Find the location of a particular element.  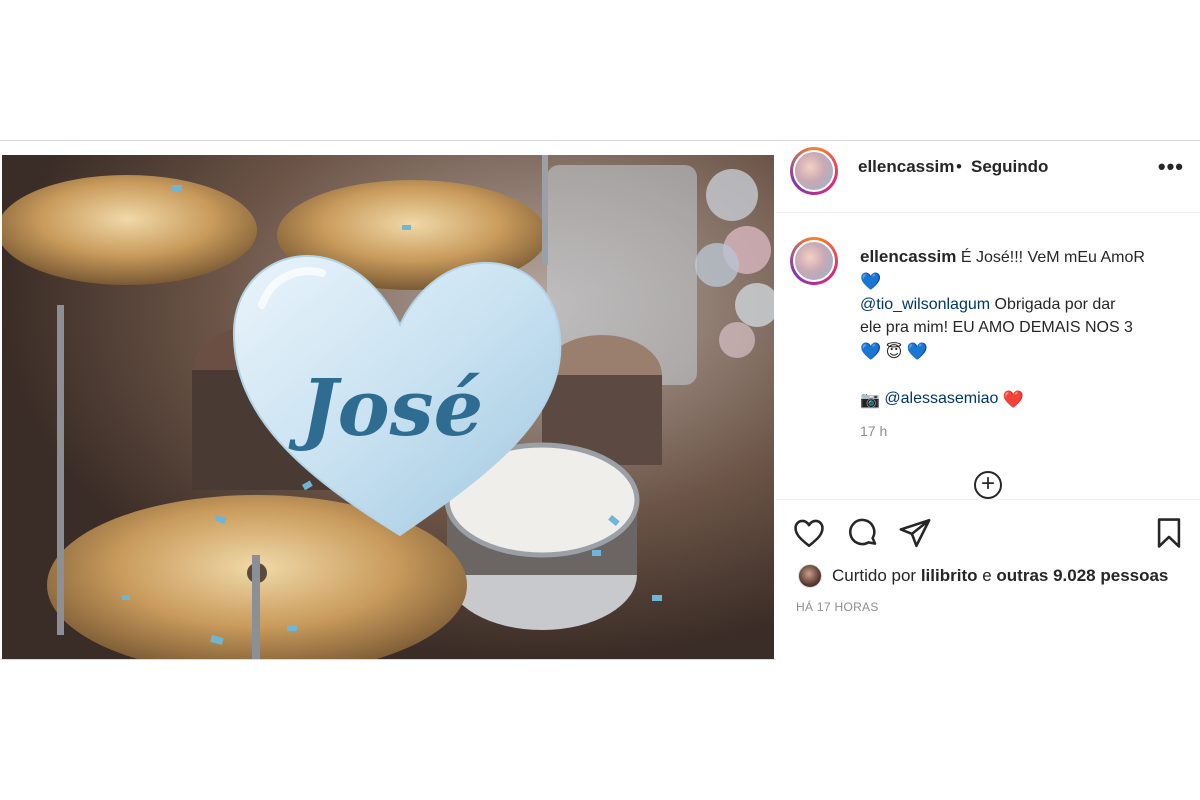

camera-icon: 📷 is located at coordinates (870, 400).